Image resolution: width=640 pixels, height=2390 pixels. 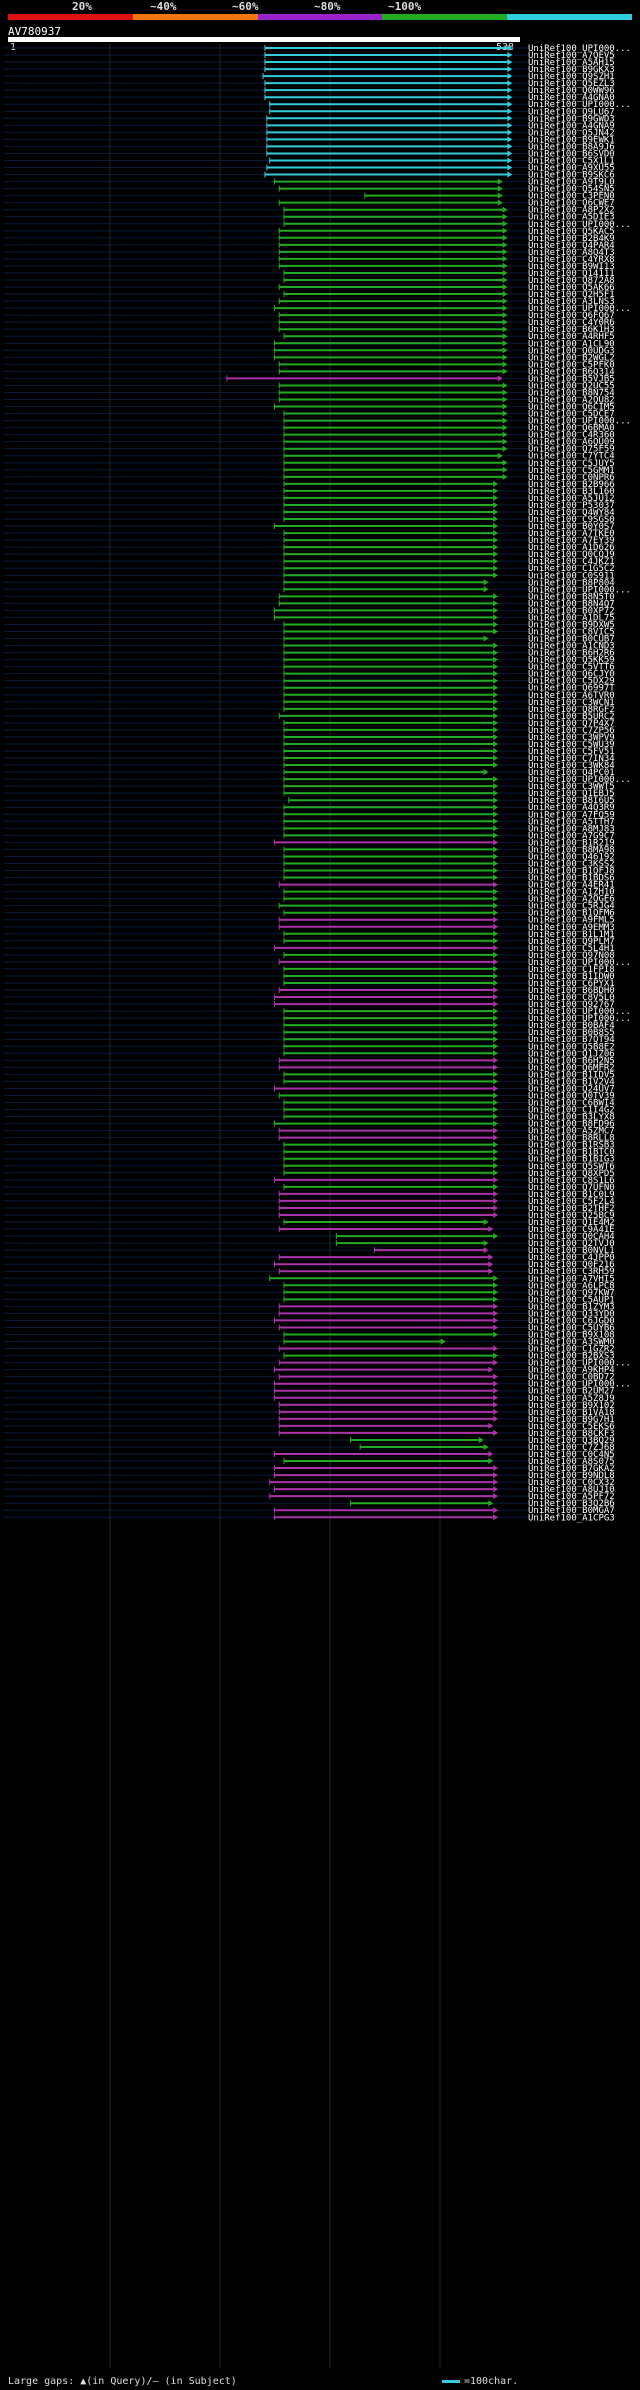 What do you see at coordinates (571, 1518) in the screenshot?
I see `hit-label: UniRef100_A1CPG3` at bounding box center [571, 1518].